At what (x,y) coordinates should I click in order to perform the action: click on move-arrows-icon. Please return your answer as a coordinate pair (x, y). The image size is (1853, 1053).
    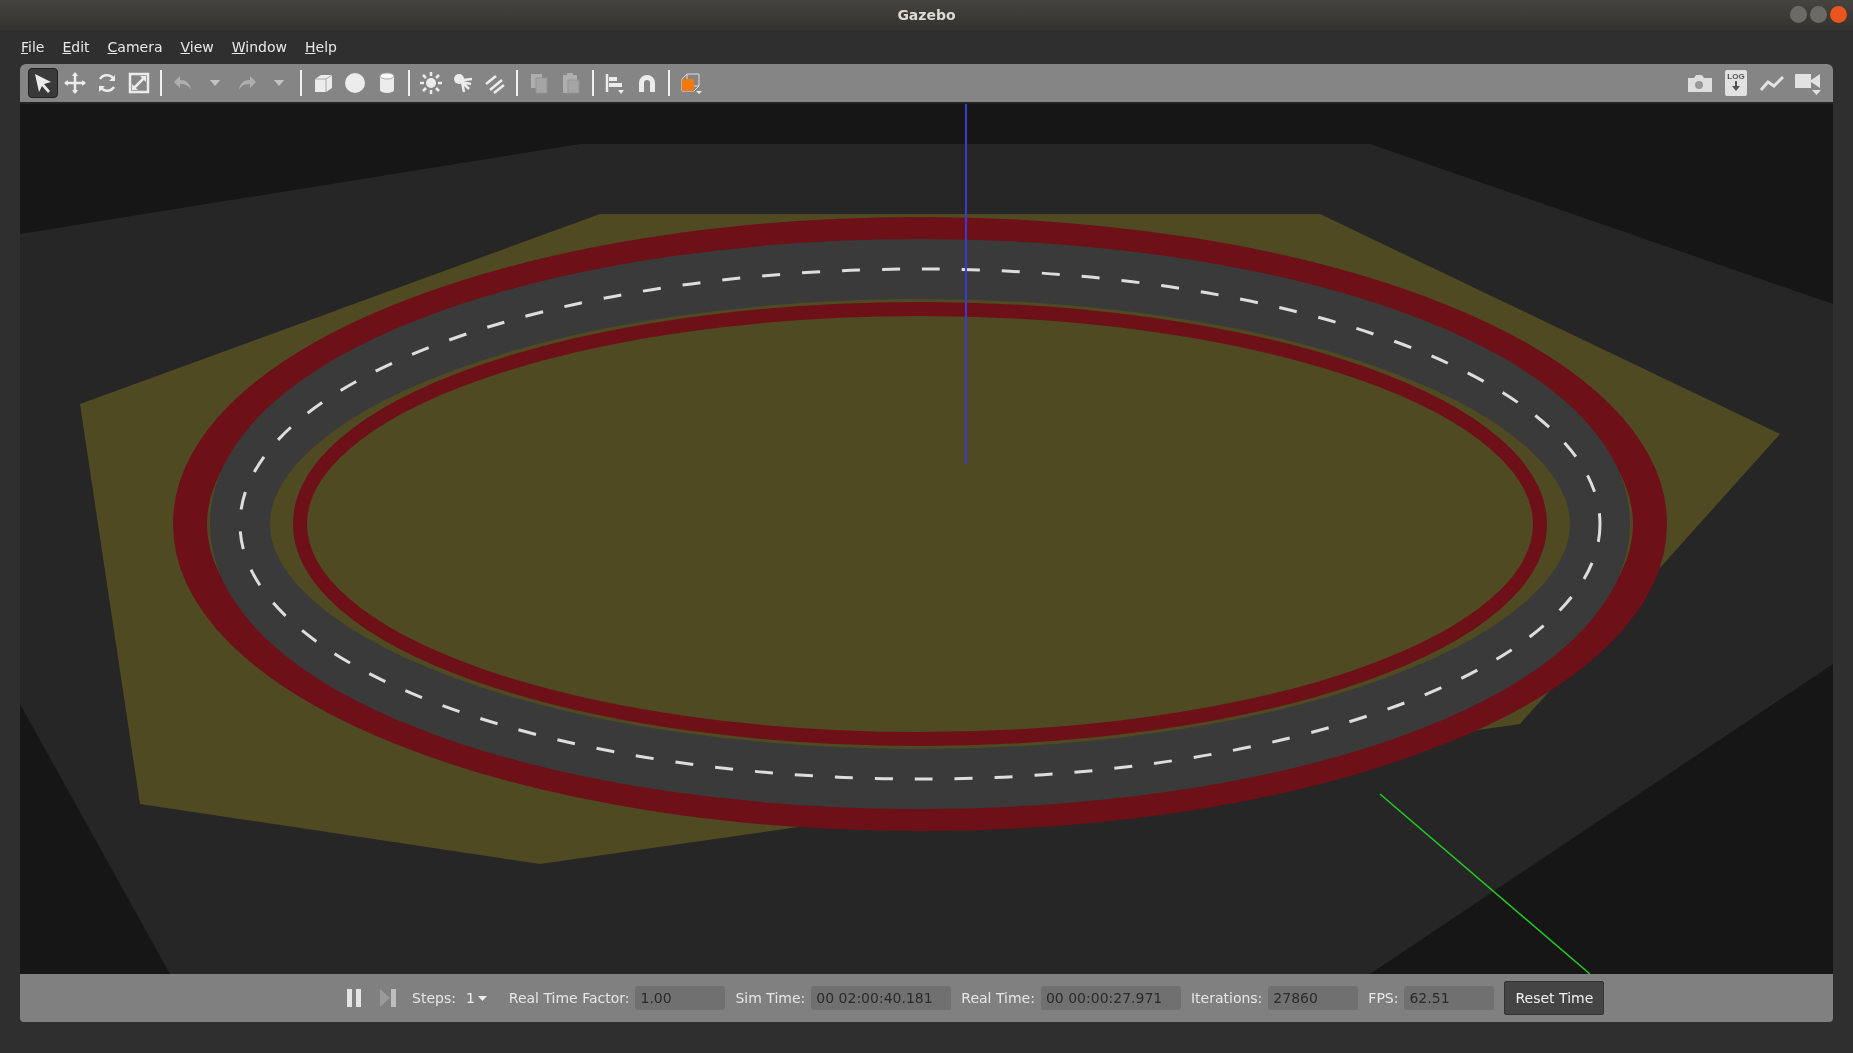
    Looking at the image, I should click on (75, 83).